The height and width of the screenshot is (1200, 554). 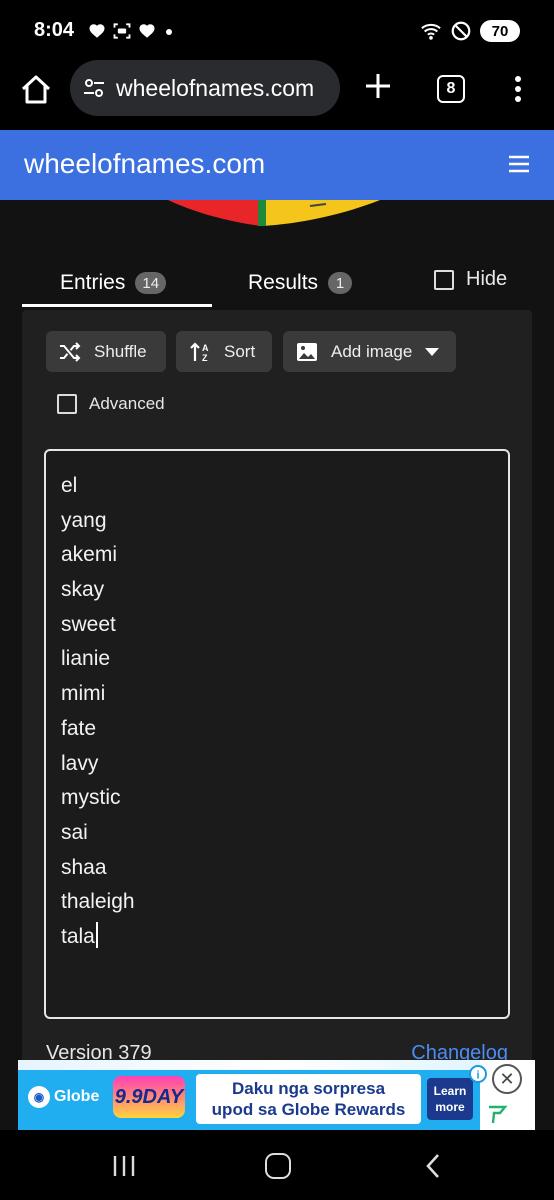 What do you see at coordinates (74, 832) in the screenshot?
I see `entry-line: sai` at bounding box center [74, 832].